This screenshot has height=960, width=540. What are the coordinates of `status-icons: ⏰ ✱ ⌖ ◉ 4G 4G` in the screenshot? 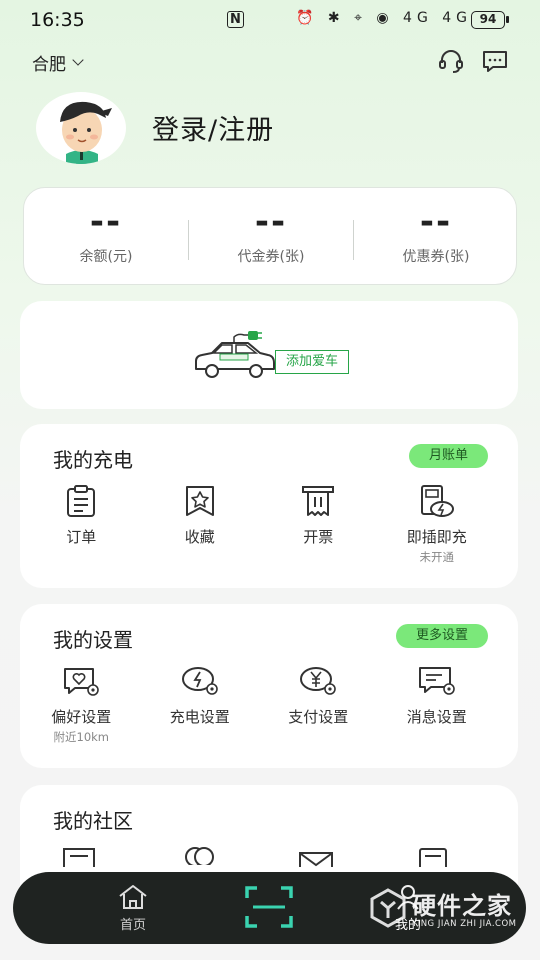 It's located at (384, 18).